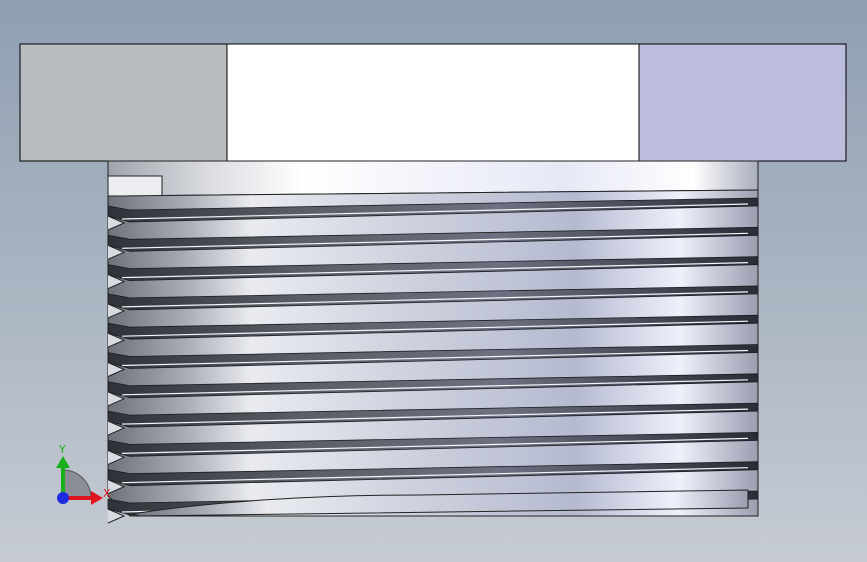  I want to click on x-axis-label: X, so click(107, 493).